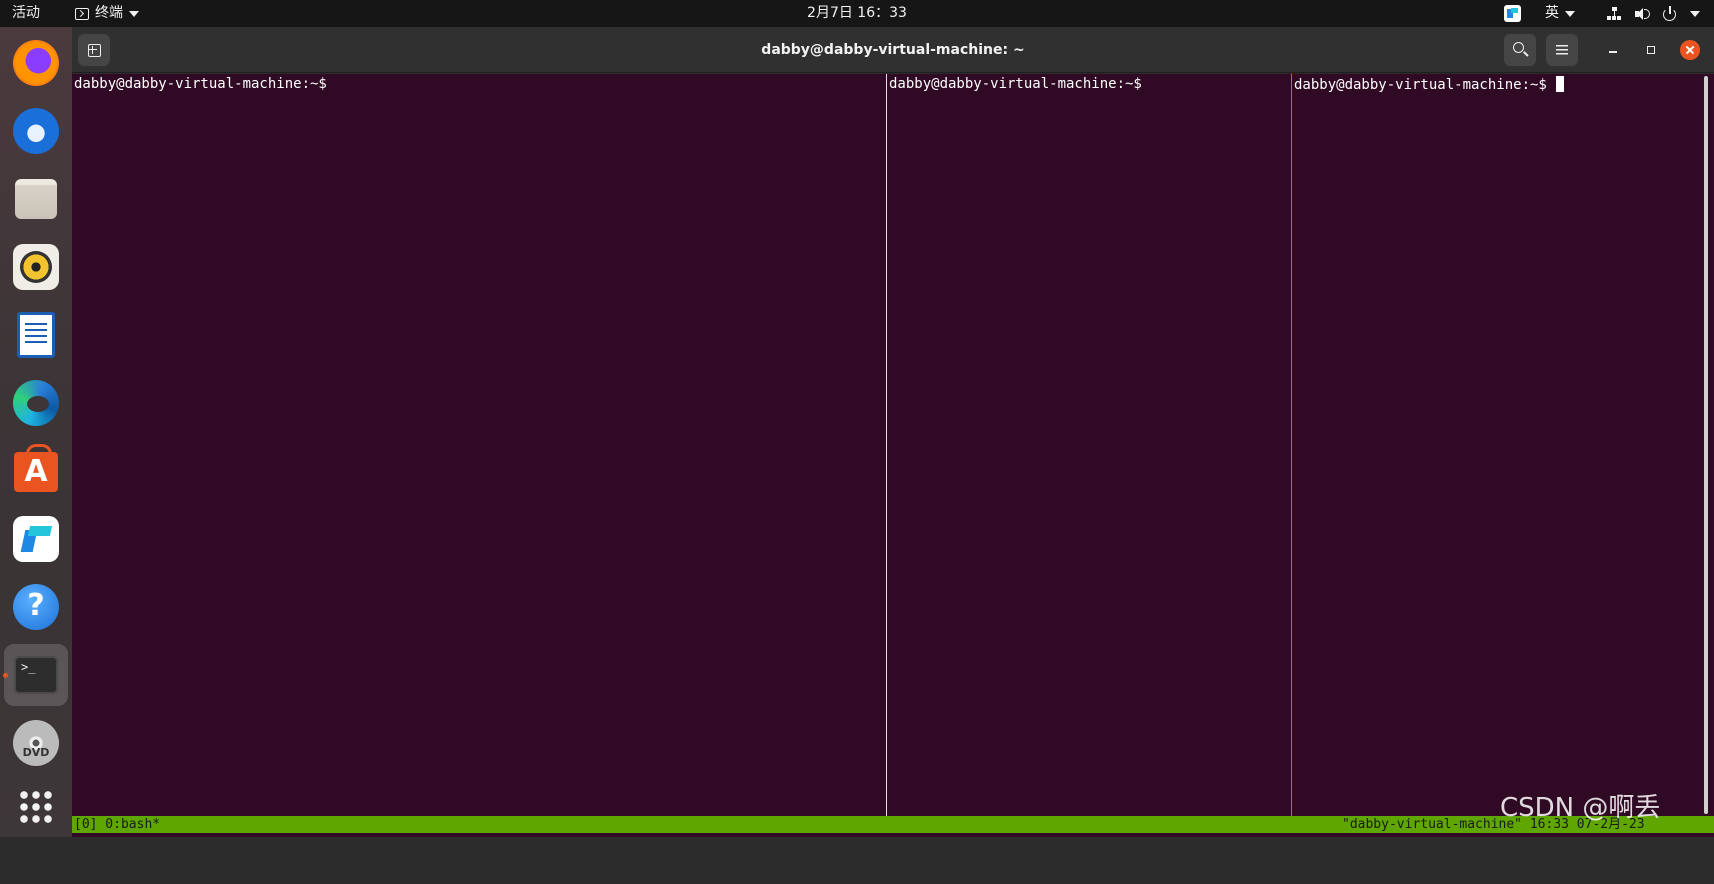 This screenshot has height=884, width=1714. I want to click on window-title: dabby@dabby-virtual-machine: ~, so click(893, 50).